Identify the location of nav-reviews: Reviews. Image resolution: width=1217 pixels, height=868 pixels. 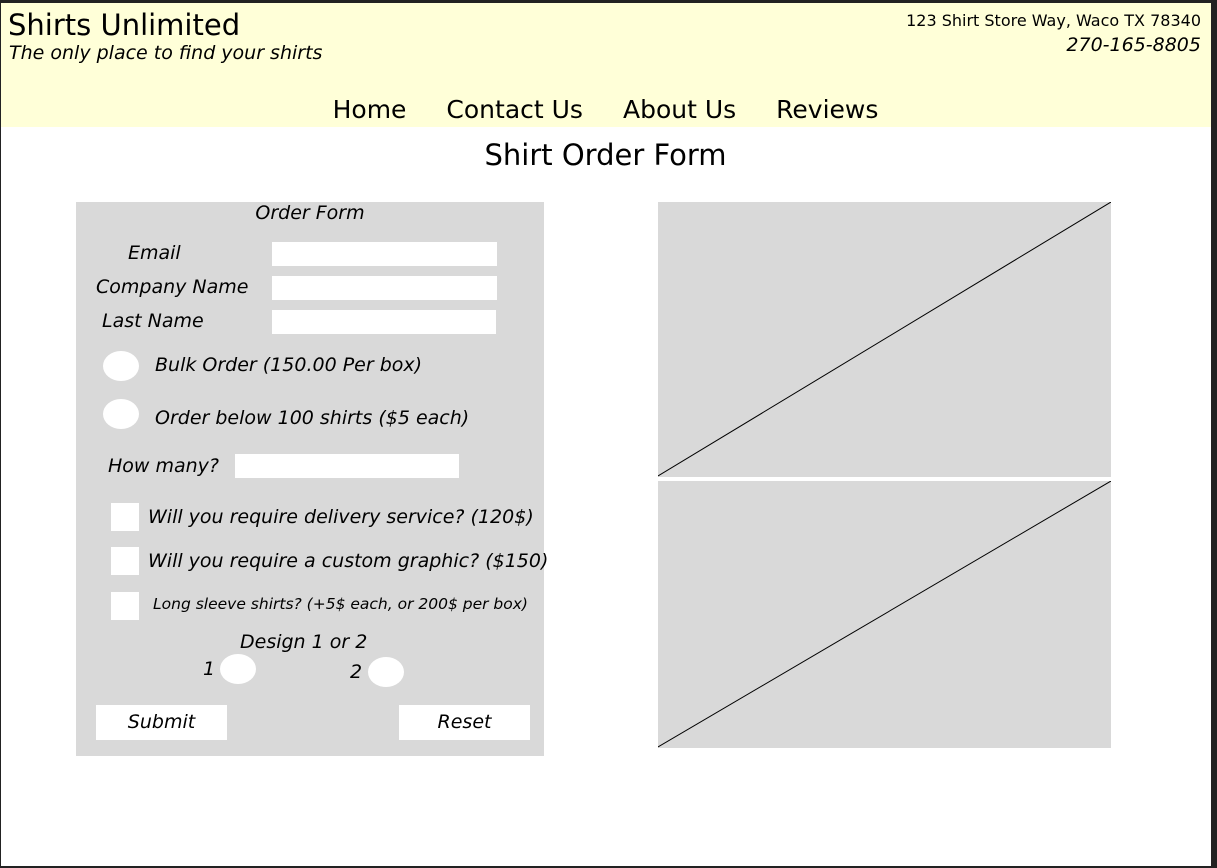
(827, 109).